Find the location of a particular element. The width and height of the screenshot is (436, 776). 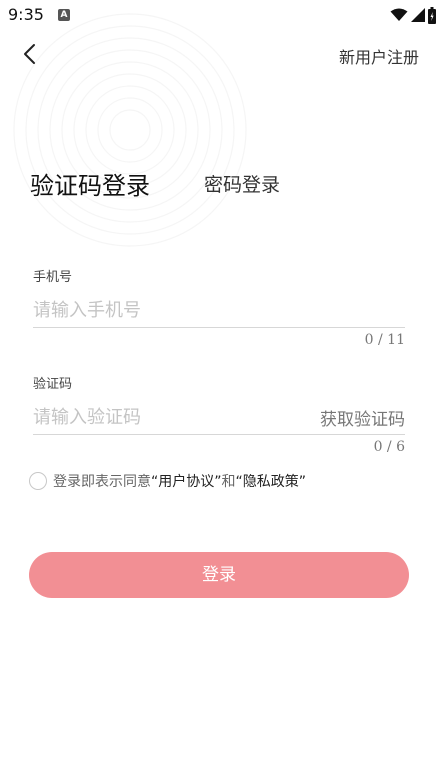

status-time: 9:35 is located at coordinates (26, 14).